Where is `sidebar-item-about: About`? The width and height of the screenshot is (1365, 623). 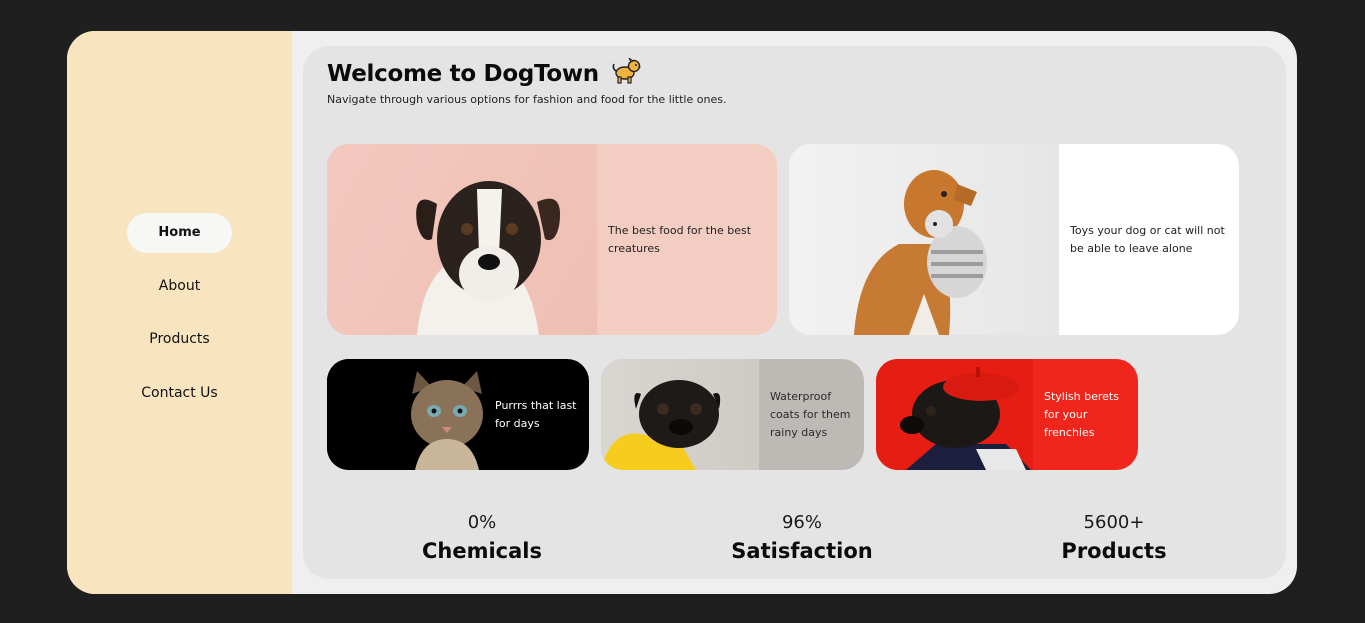 sidebar-item-about: About is located at coordinates (179, 286).